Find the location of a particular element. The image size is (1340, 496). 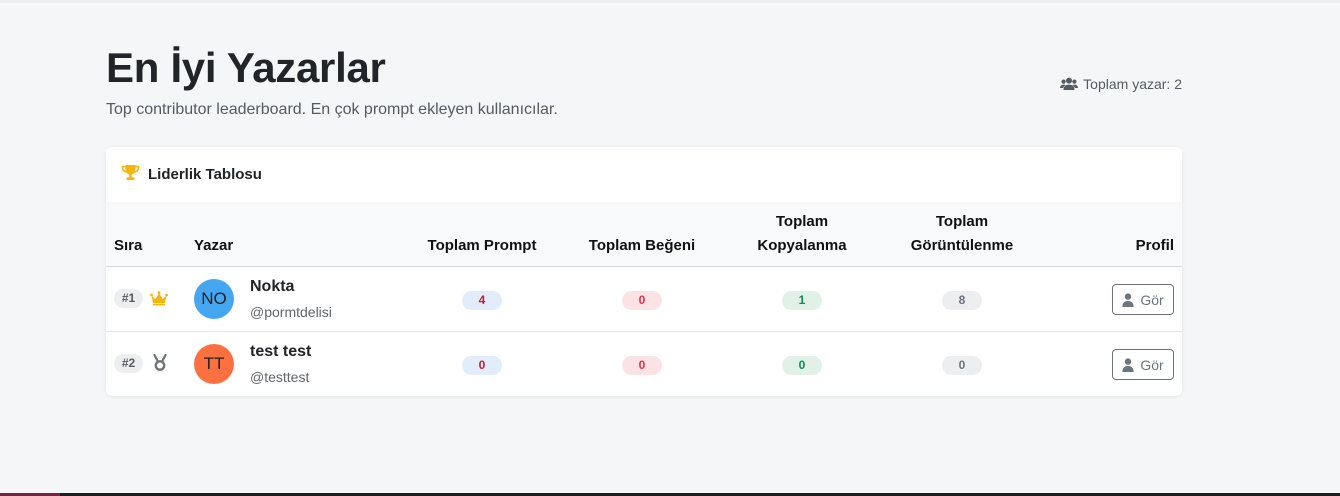

table-row: #1 NO Nokta @pormtdelisi 4 0 1 8 Gör is located at coordinates (644, 299).